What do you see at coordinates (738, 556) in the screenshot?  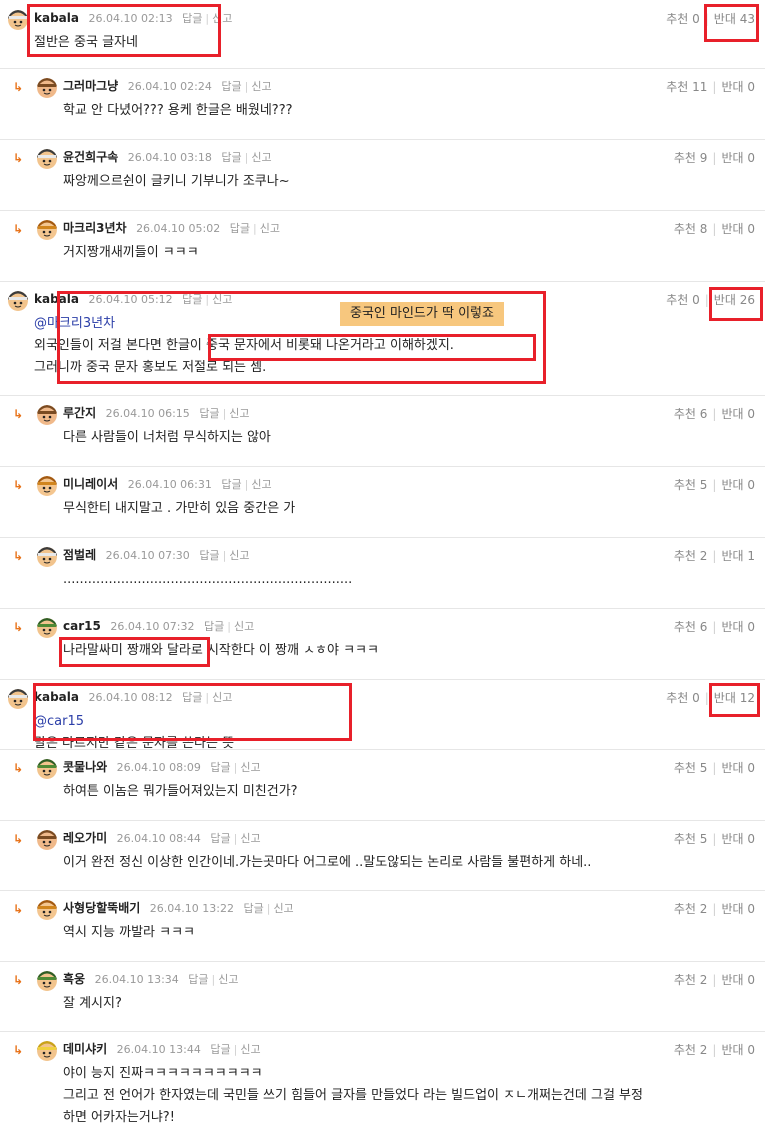 I see `downvote-button: 반대 1` at bounding box center [738, 556].